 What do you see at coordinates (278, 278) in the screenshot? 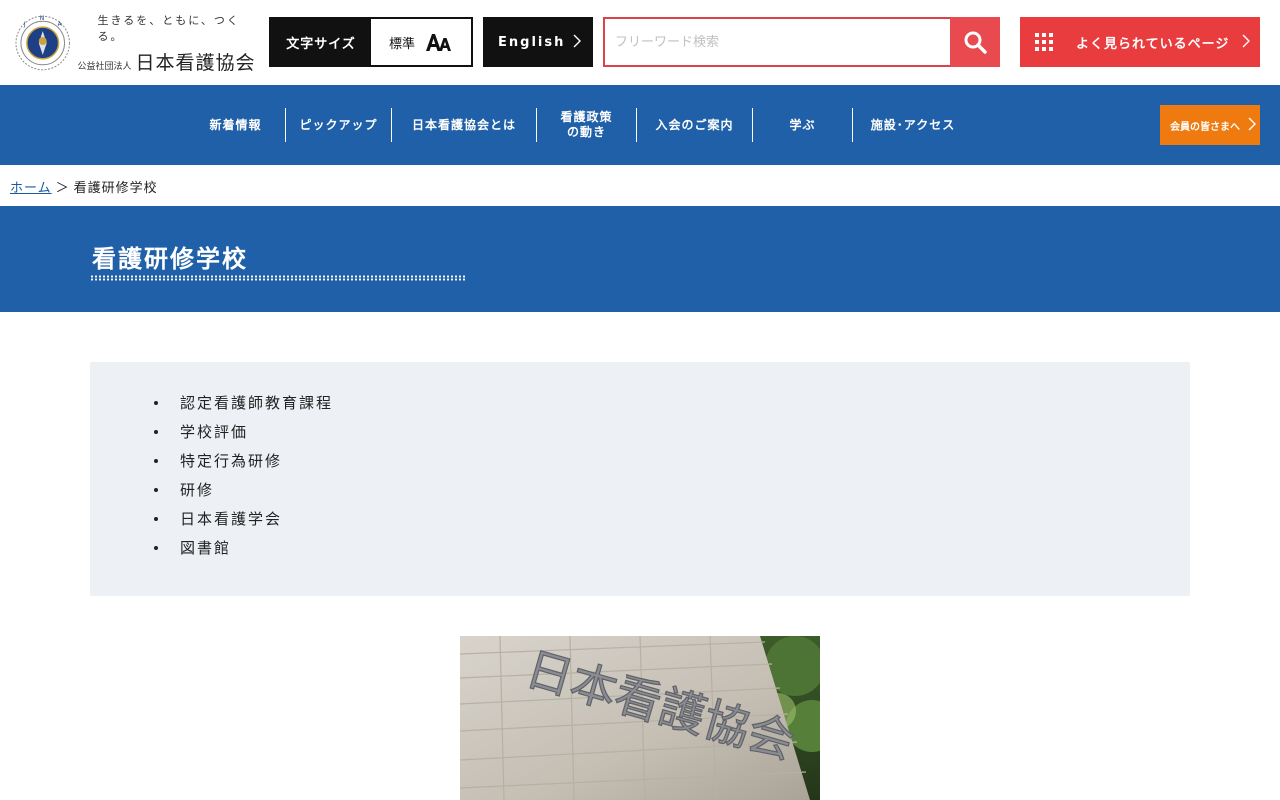
I see `title-dotted-underline` at bounding box center [278, 278].